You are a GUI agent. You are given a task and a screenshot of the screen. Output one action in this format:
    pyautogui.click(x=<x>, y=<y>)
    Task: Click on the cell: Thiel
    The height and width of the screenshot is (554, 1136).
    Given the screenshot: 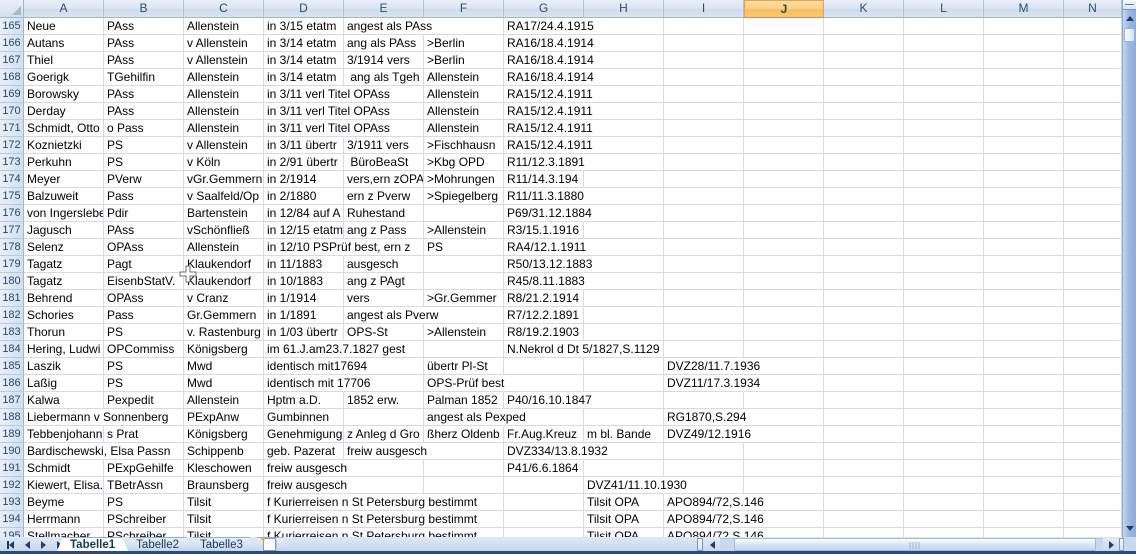 What is the action you would take?
    pyautogui.click(x=64, y=60)
    